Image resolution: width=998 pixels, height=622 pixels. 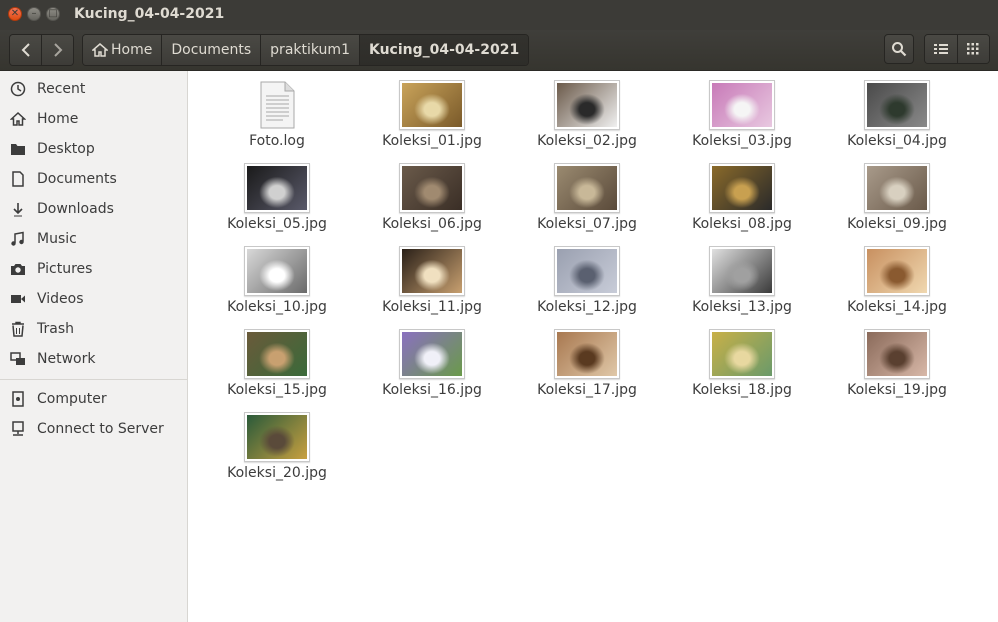 I want to click on sidebar-item-network: Network, so click(x=93, y=359).